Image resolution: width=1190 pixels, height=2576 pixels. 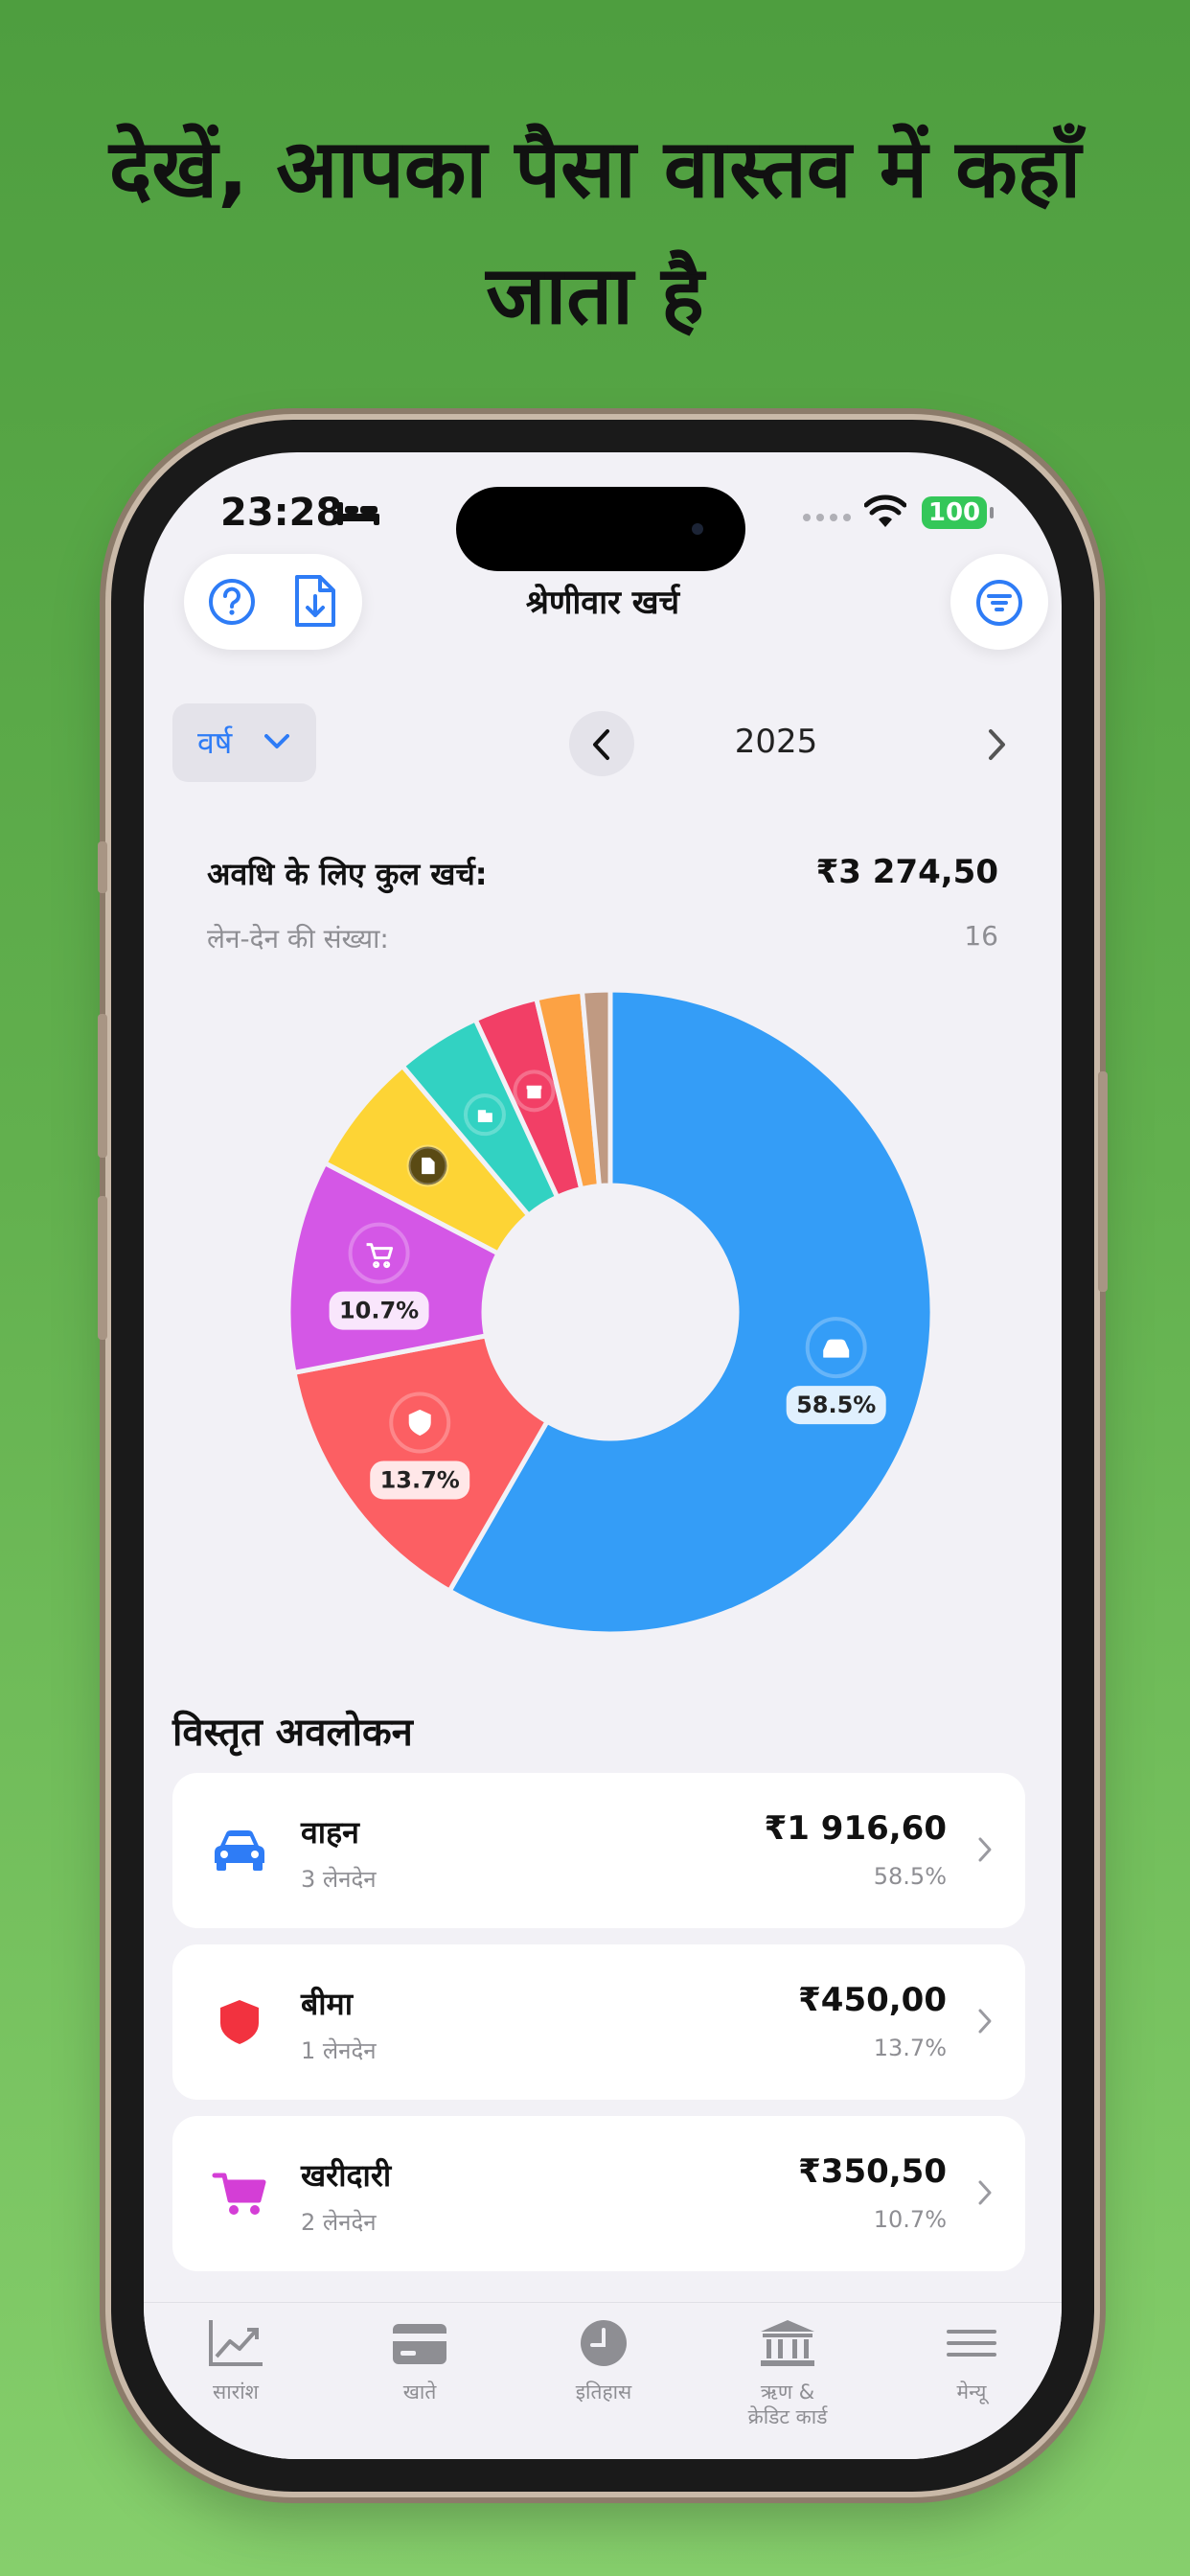 I want to click on mute-switch, so click(x=103, y=867).